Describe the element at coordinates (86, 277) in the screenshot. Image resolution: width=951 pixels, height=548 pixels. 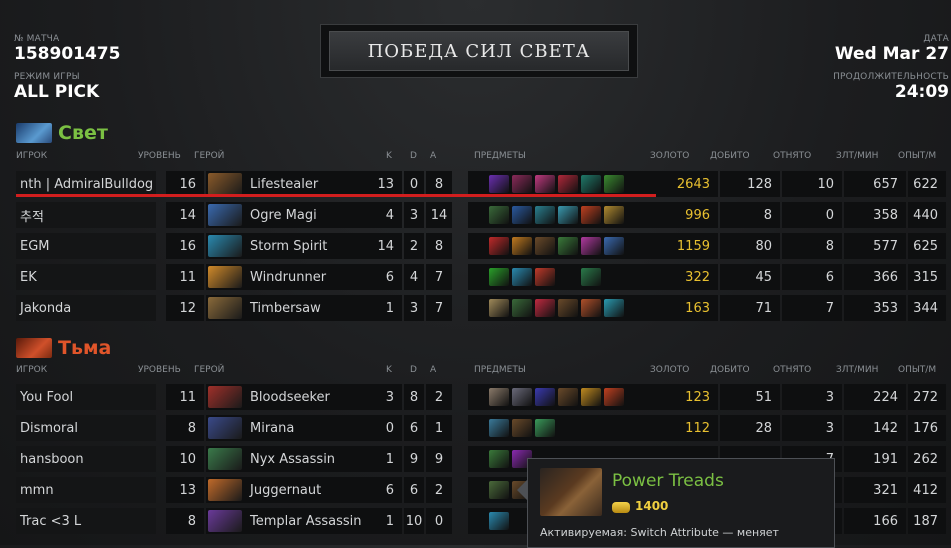
I see `player-name: EK` at that location.